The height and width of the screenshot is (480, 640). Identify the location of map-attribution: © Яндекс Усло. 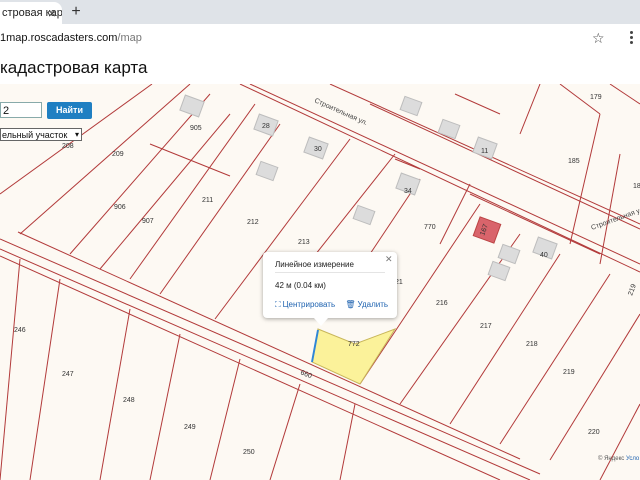
(618, 459).